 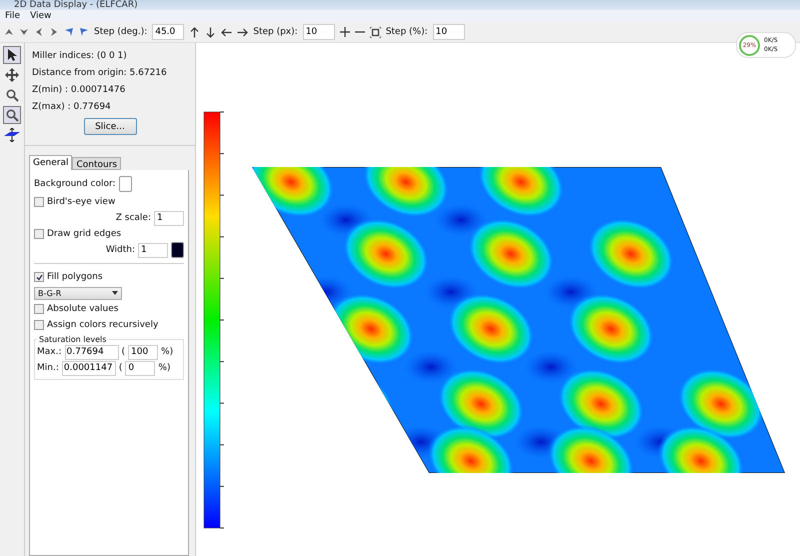 What do you see at coordinates (48, 368) in the screenshot?
I see `min-label: Min.:` at bounding box center [48, 368].